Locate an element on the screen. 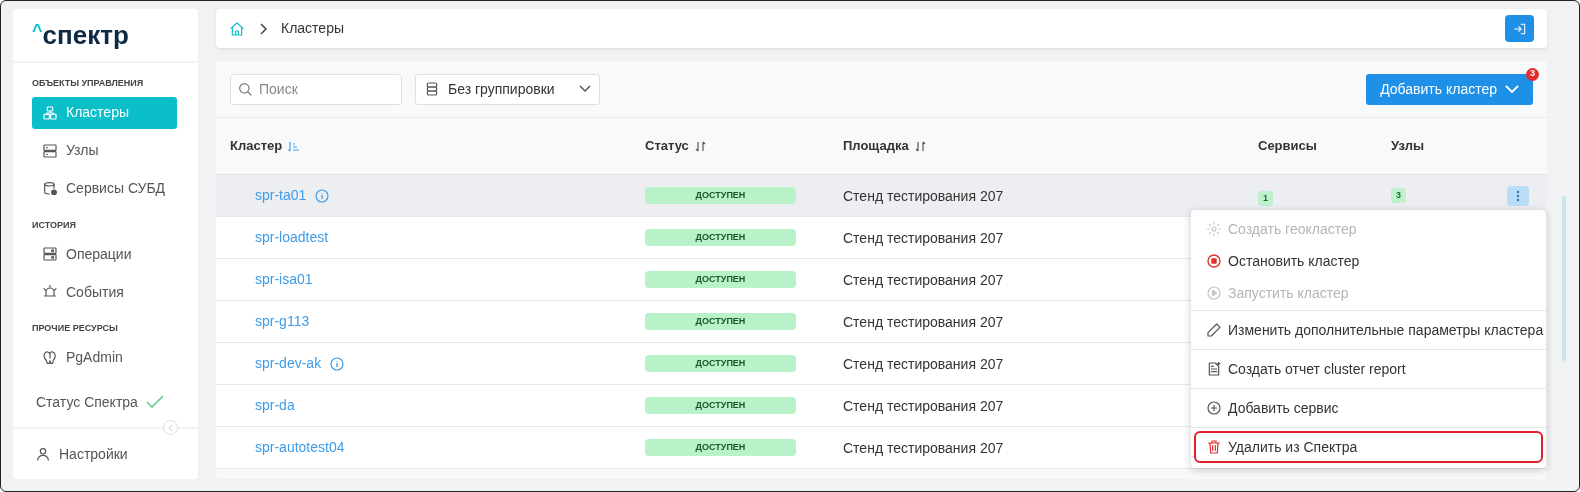 This screenshot has height=492, width=1580. database-icon is located at coordinates (50, 188).